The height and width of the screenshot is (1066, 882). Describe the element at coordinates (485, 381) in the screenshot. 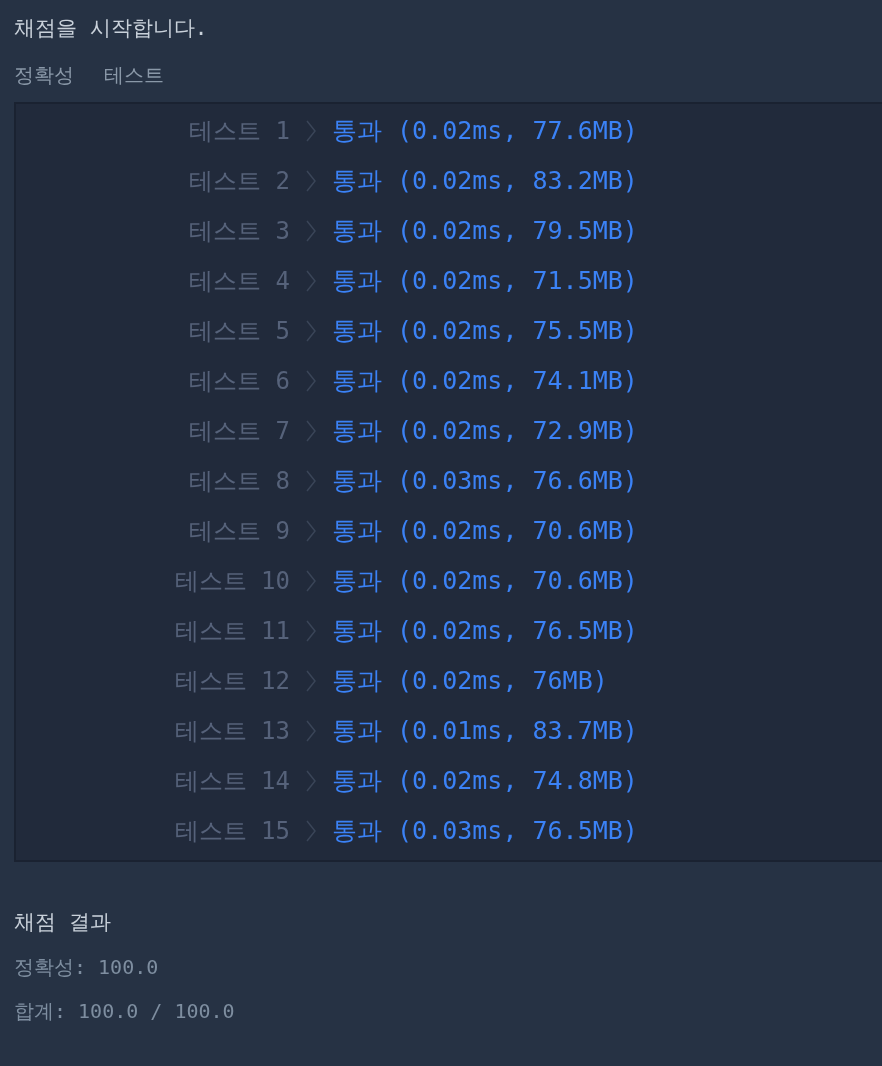

I see `test-result: 통과 (0.02ms, 74.1MB)` at that location.